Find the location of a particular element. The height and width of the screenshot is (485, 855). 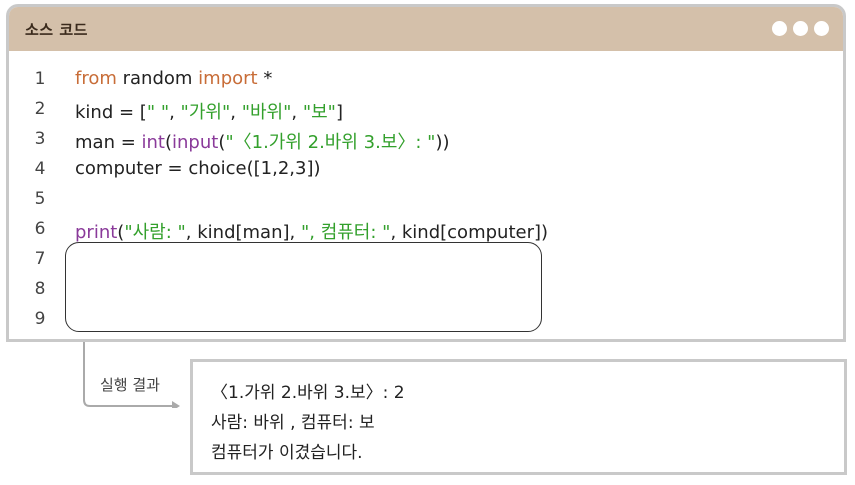

code-token: ", 컴퓨터: " is located at coordinates (345, 232).